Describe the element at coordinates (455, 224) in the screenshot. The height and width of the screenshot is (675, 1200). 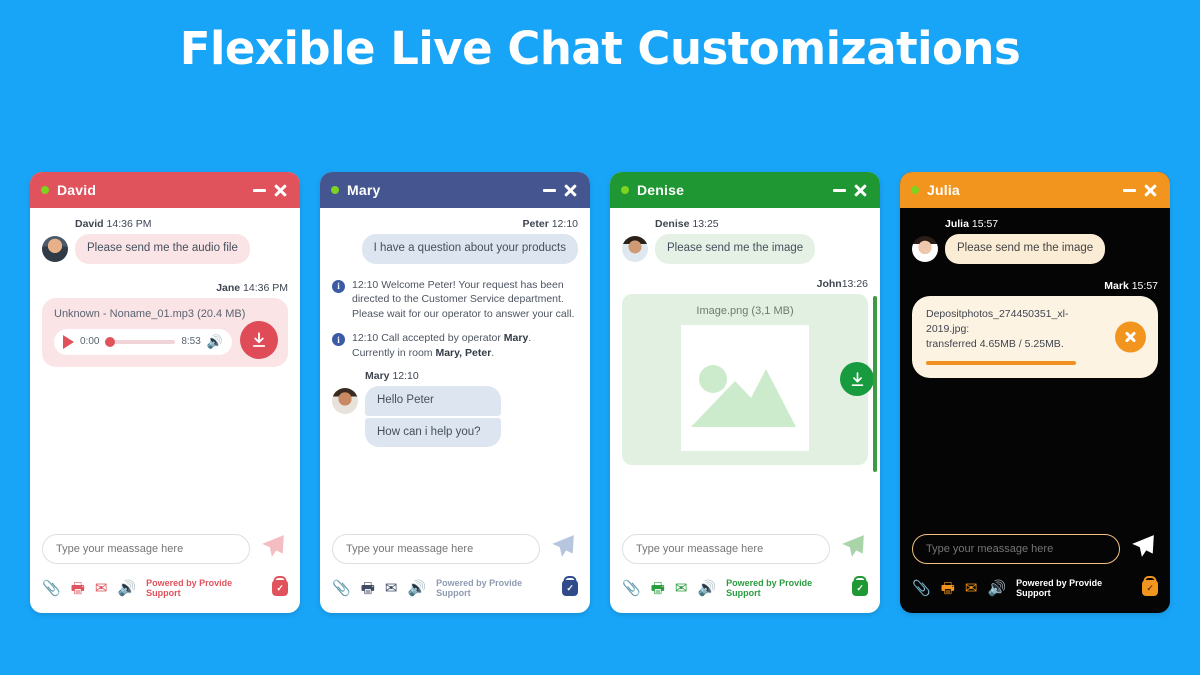
I see `incoming-meta: Peter 12:10` at that location.